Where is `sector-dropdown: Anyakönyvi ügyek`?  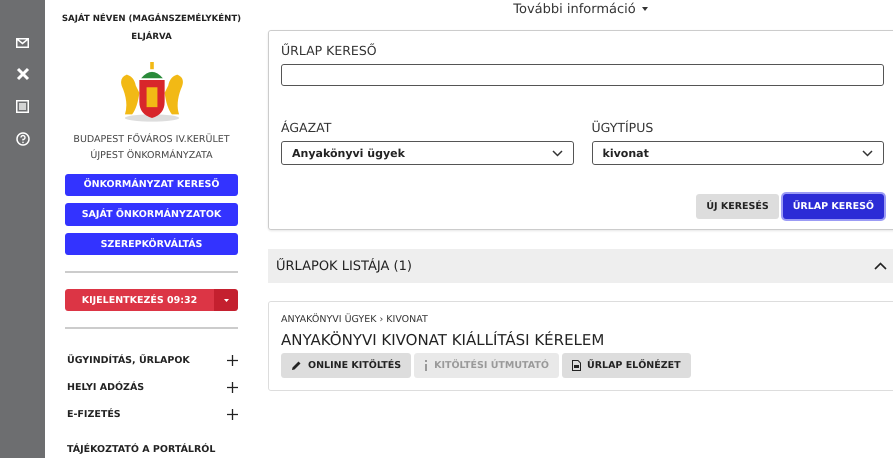 sector-dropdown: Anyakönyvi ügyek is located at coordinates (427, 153).